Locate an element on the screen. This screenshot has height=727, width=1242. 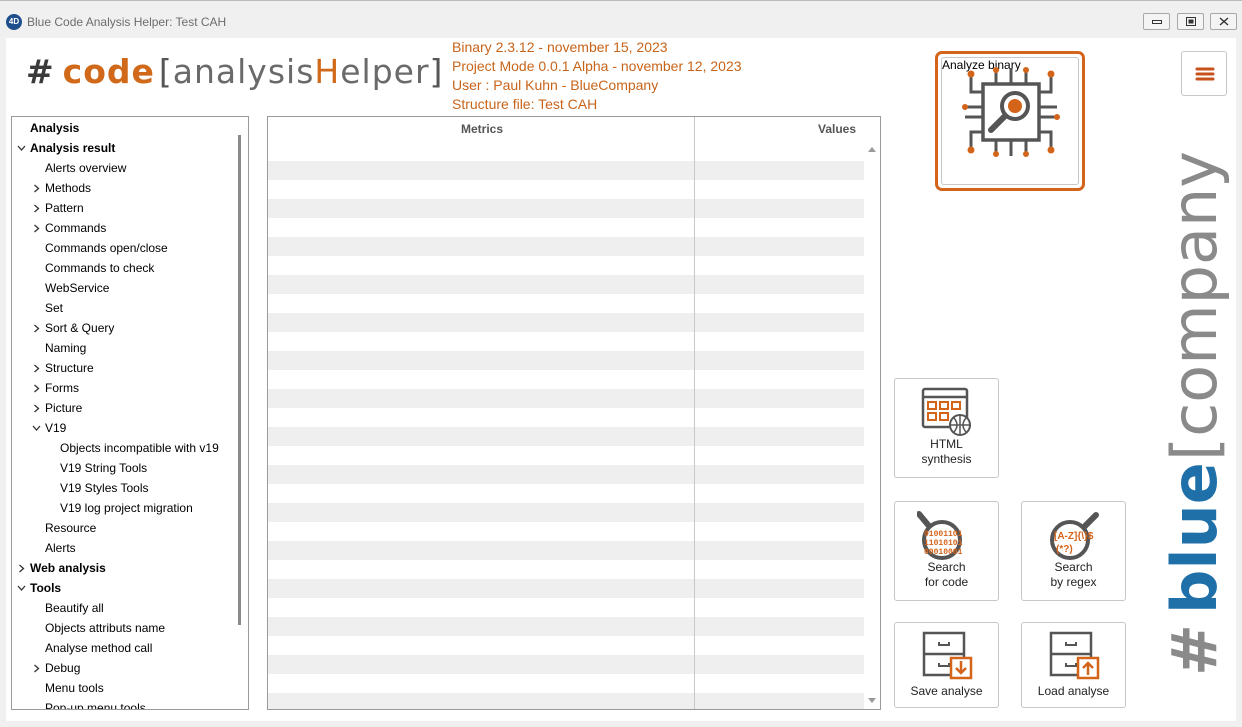
hamburger-menu-button is located at coordinates (1204, 73).